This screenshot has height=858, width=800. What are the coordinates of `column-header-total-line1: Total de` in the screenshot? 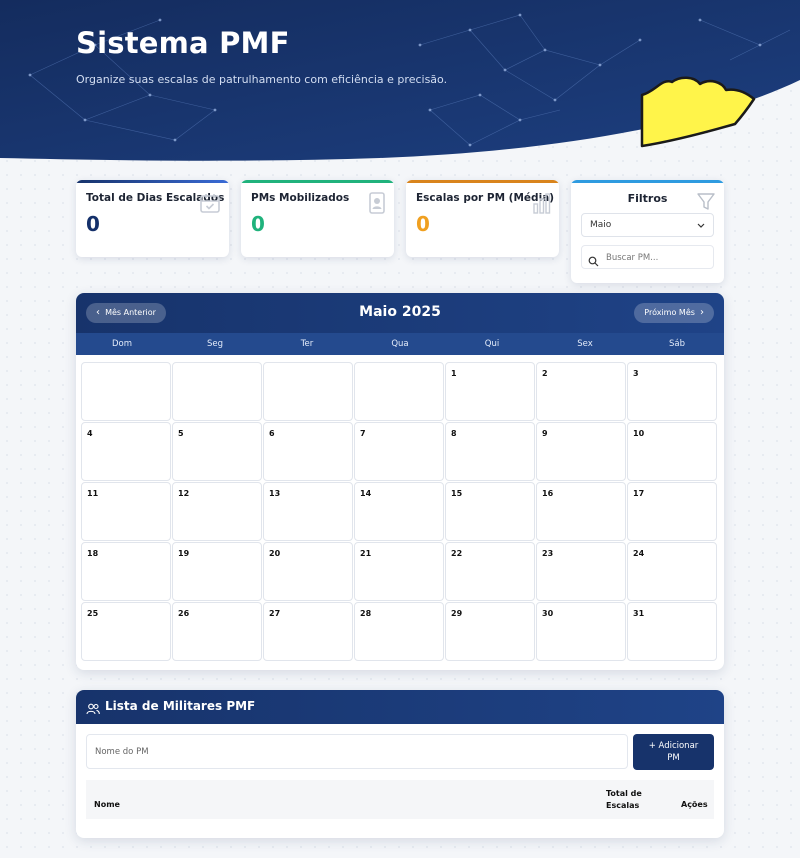 It's located at (624, 793).